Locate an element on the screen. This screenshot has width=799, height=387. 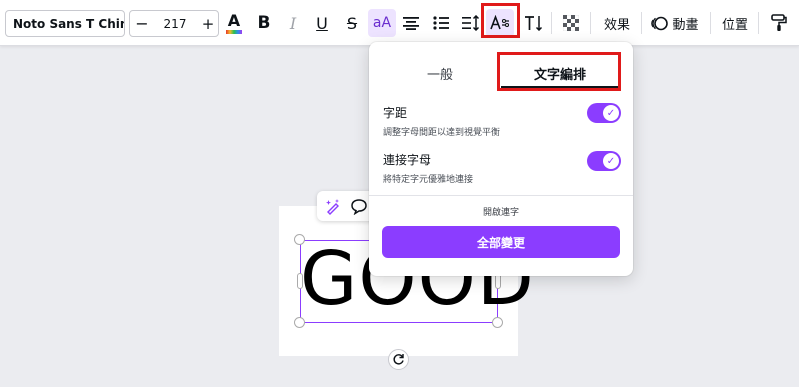
magic-edit-icon is located at coordinates (332, 206).